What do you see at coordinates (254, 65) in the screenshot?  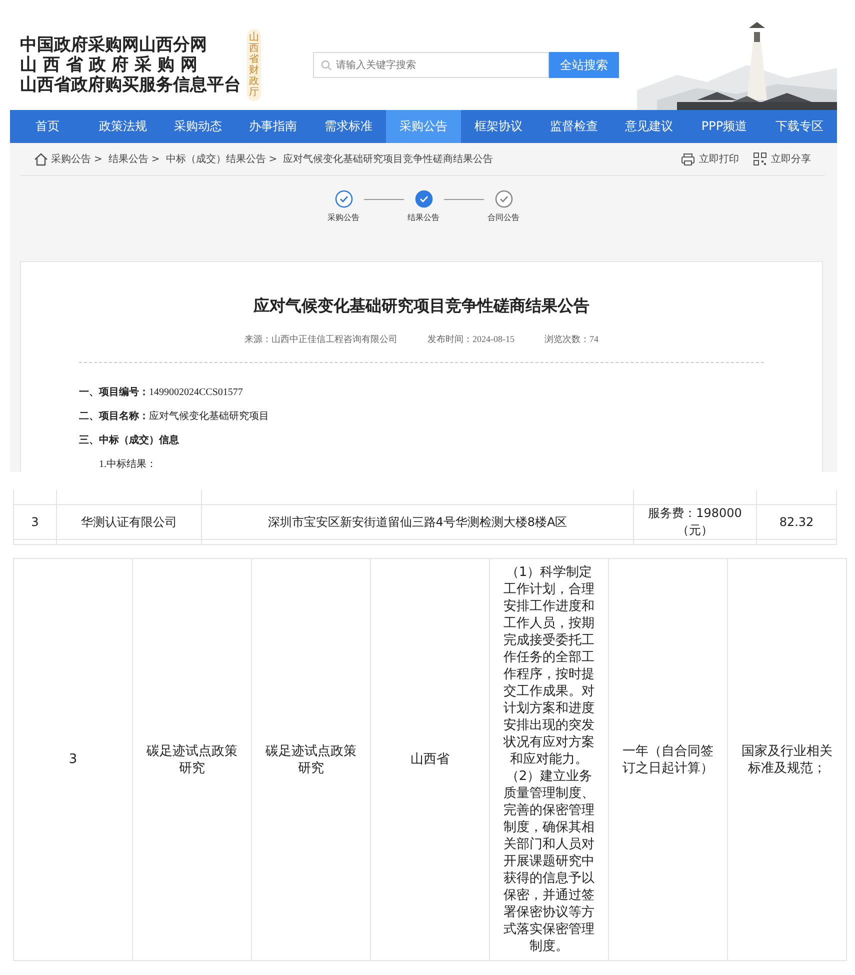 I see `seal-badge: 山西省财政厅` at bounding box center [254, 65].